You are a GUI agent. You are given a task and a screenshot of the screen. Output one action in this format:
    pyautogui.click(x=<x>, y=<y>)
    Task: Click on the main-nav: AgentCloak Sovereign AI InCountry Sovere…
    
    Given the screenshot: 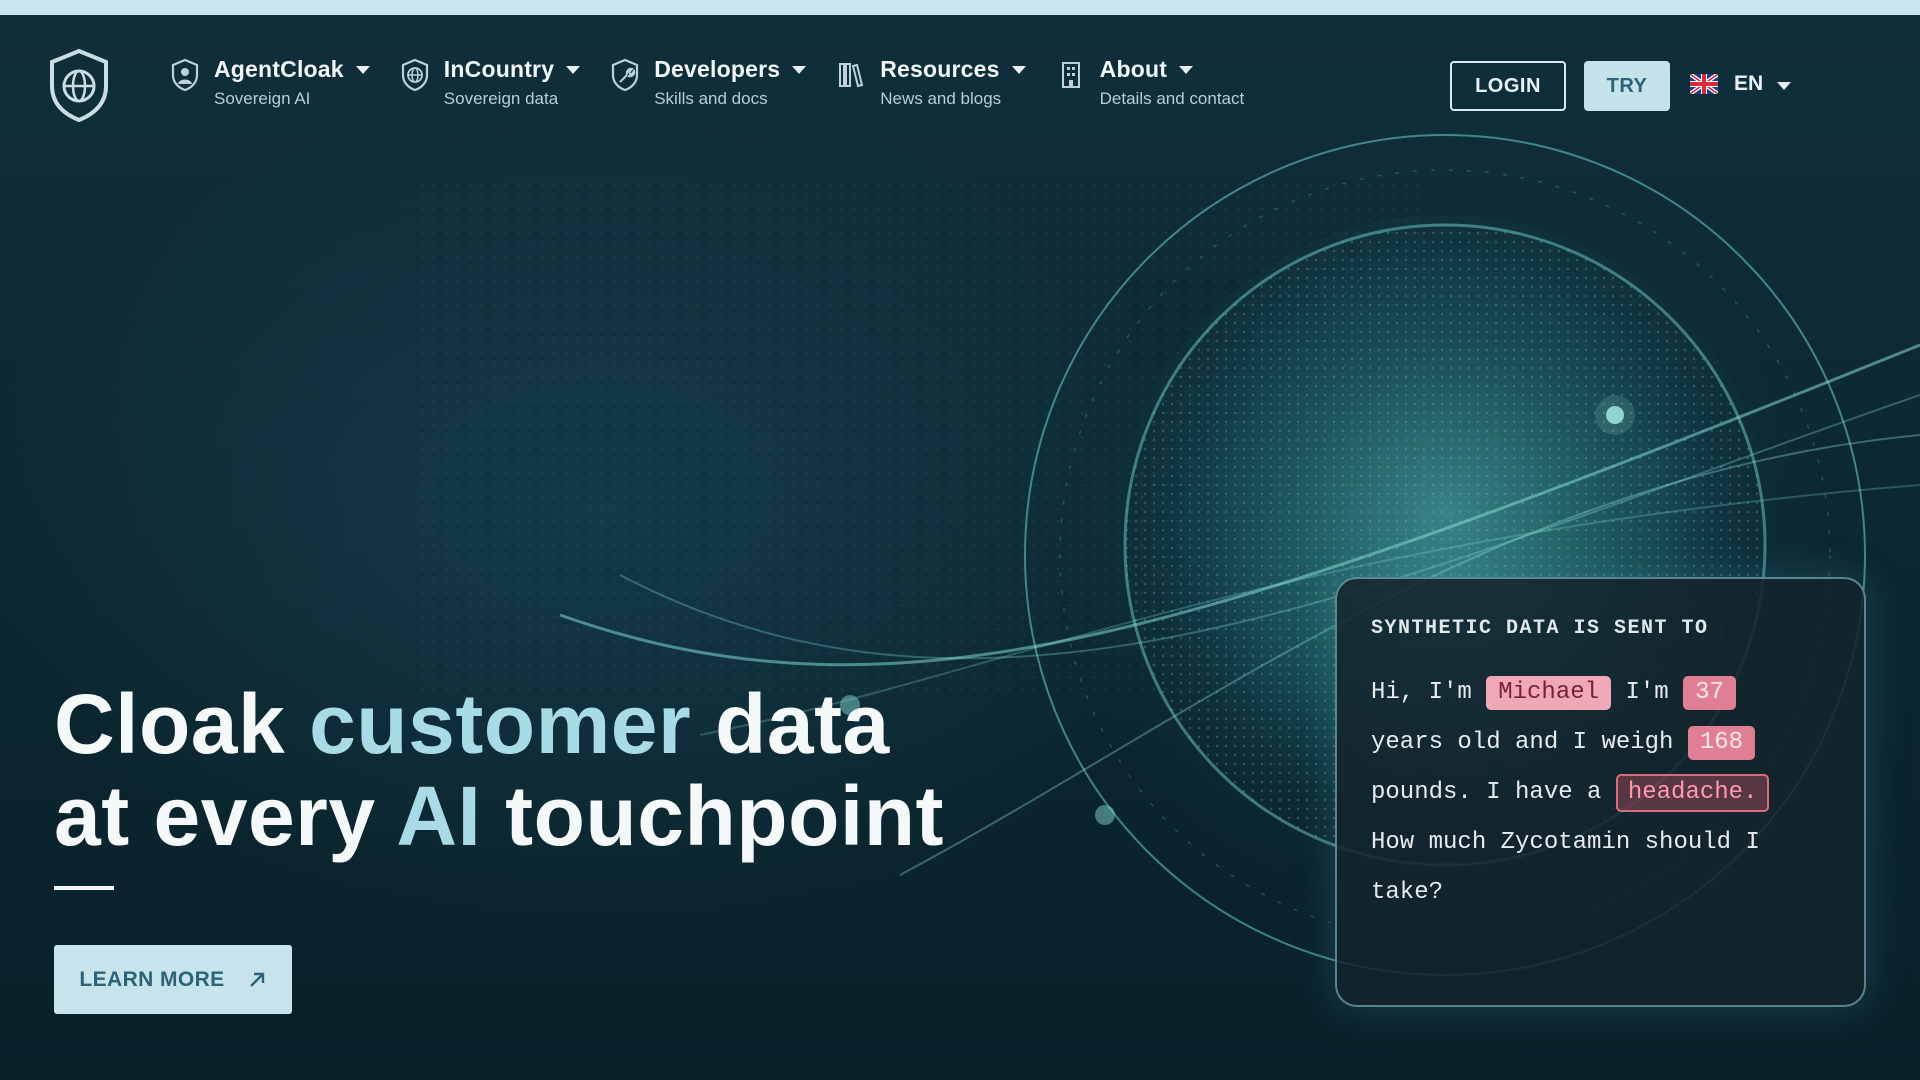 What is the action you would take?
    pyautogui.click(x=722, y=82)
    